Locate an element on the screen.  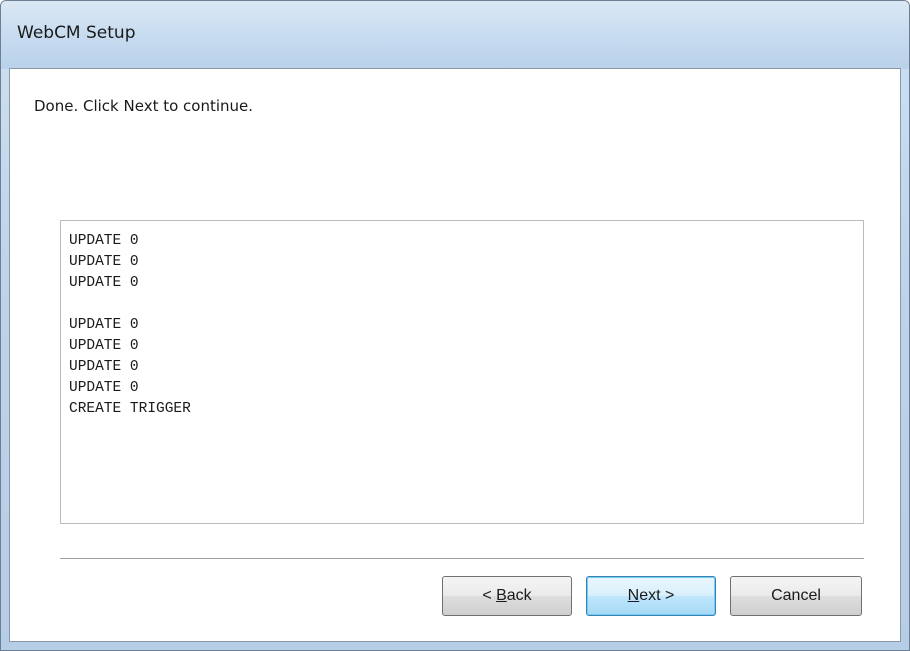
title-bar: WebCM Setup is located at coordinates (455, 35).